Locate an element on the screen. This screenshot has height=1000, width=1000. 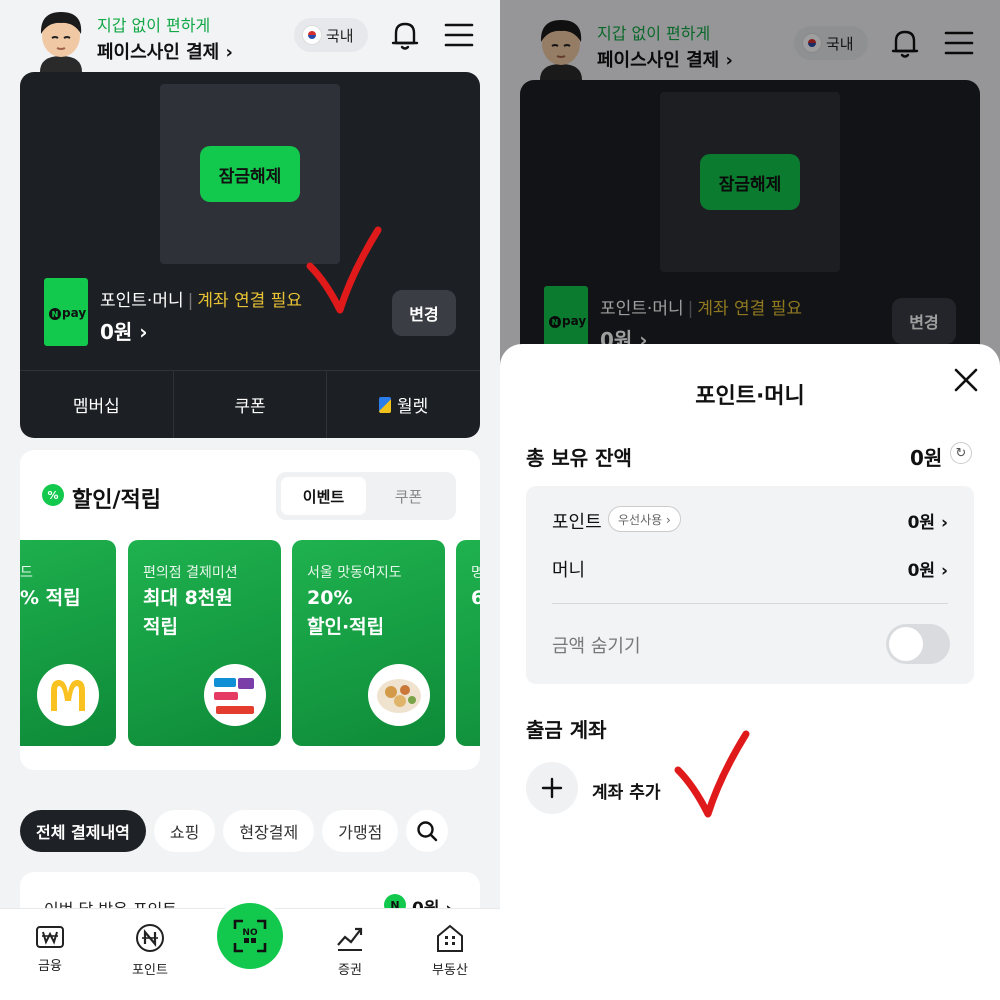
promo-card: 드 % 적립 is located at coordinates (68, 643).